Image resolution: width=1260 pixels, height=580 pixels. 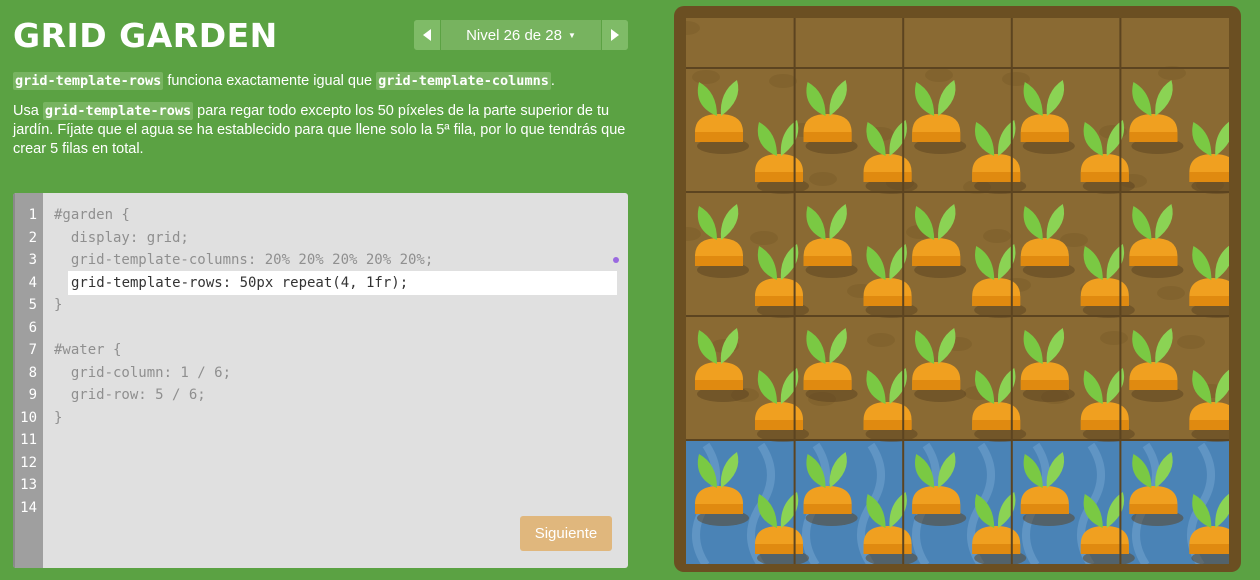 I want to click on level-dropdown: Nivel 26 de 28 ▼, so click(x=521, y=35).